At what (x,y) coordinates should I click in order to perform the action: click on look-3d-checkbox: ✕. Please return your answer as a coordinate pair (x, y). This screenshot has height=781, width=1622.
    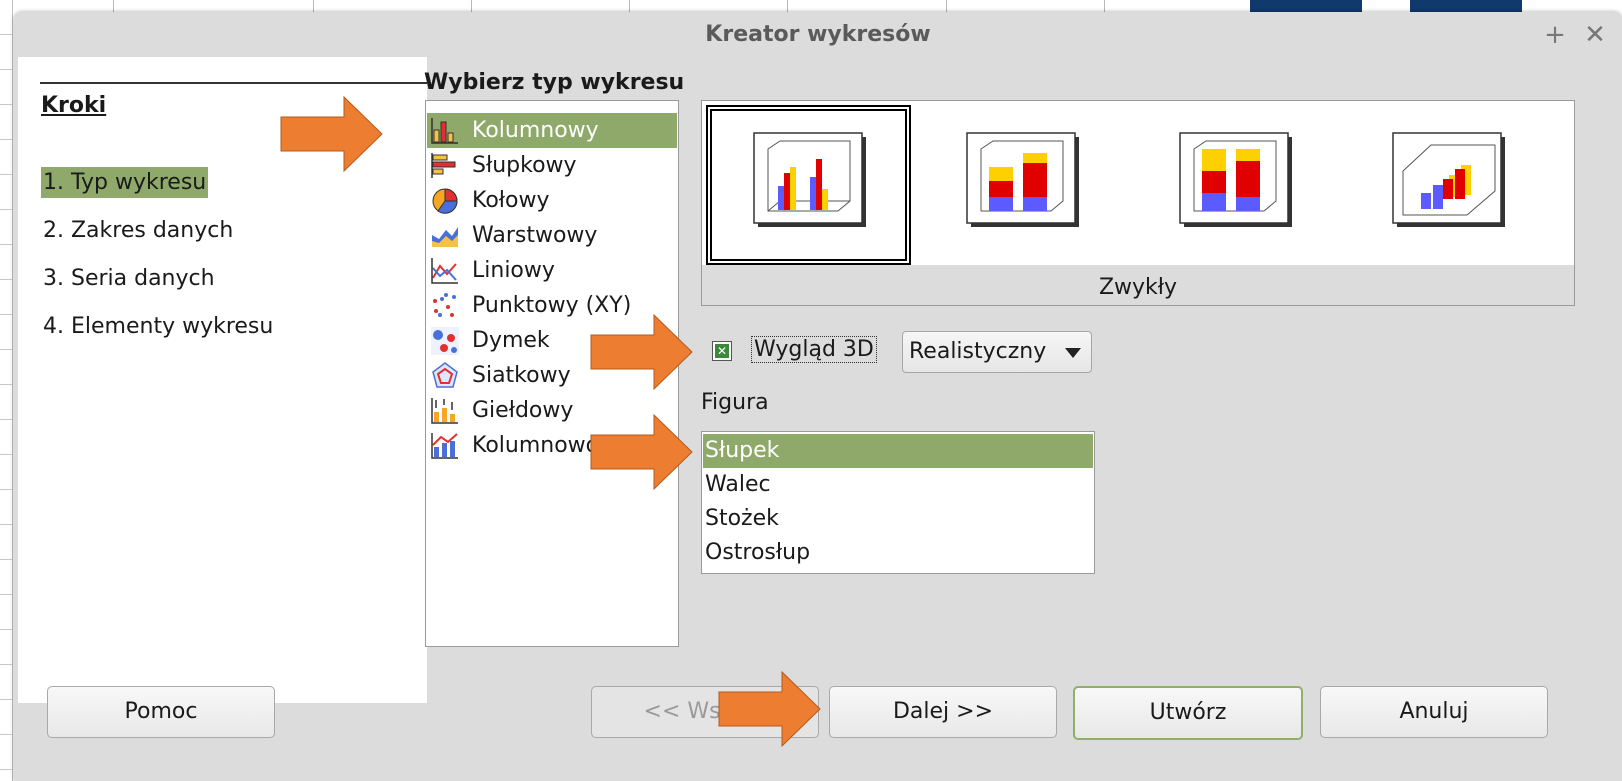
    Looking at the image, I should click on (722, 351).